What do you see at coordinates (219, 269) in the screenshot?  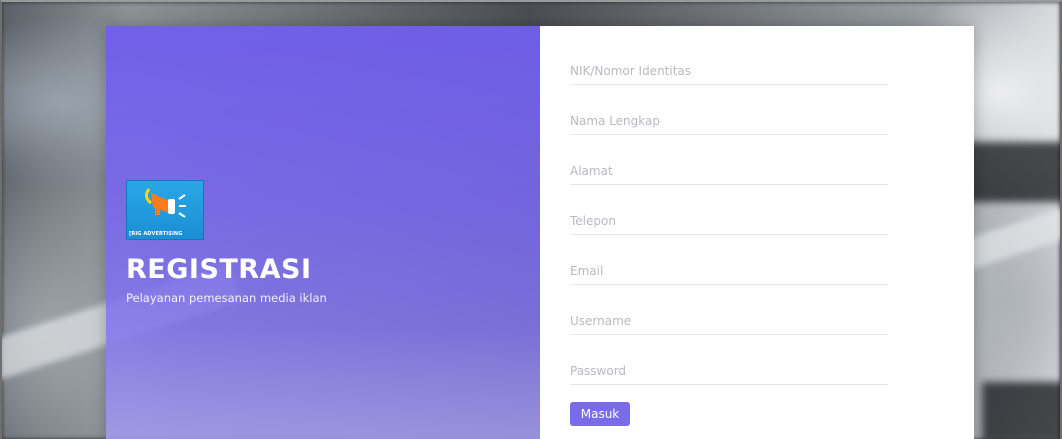 I see `page-title: REGISTRASI` at bounding box center [219, 269].